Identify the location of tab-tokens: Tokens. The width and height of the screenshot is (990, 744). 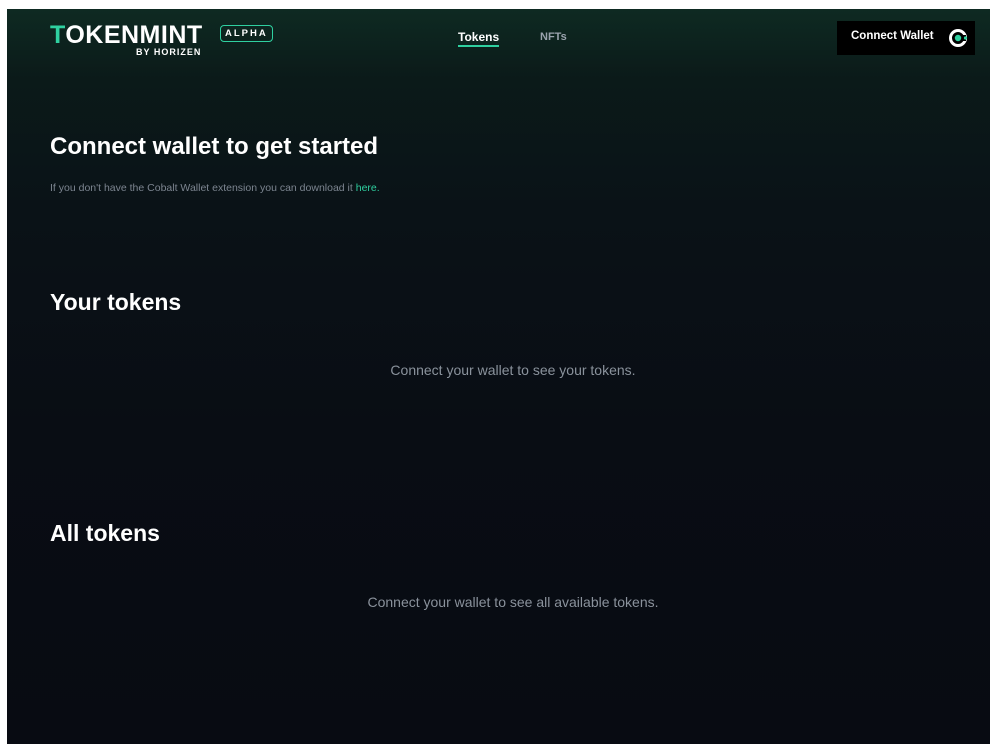
(479, 38).